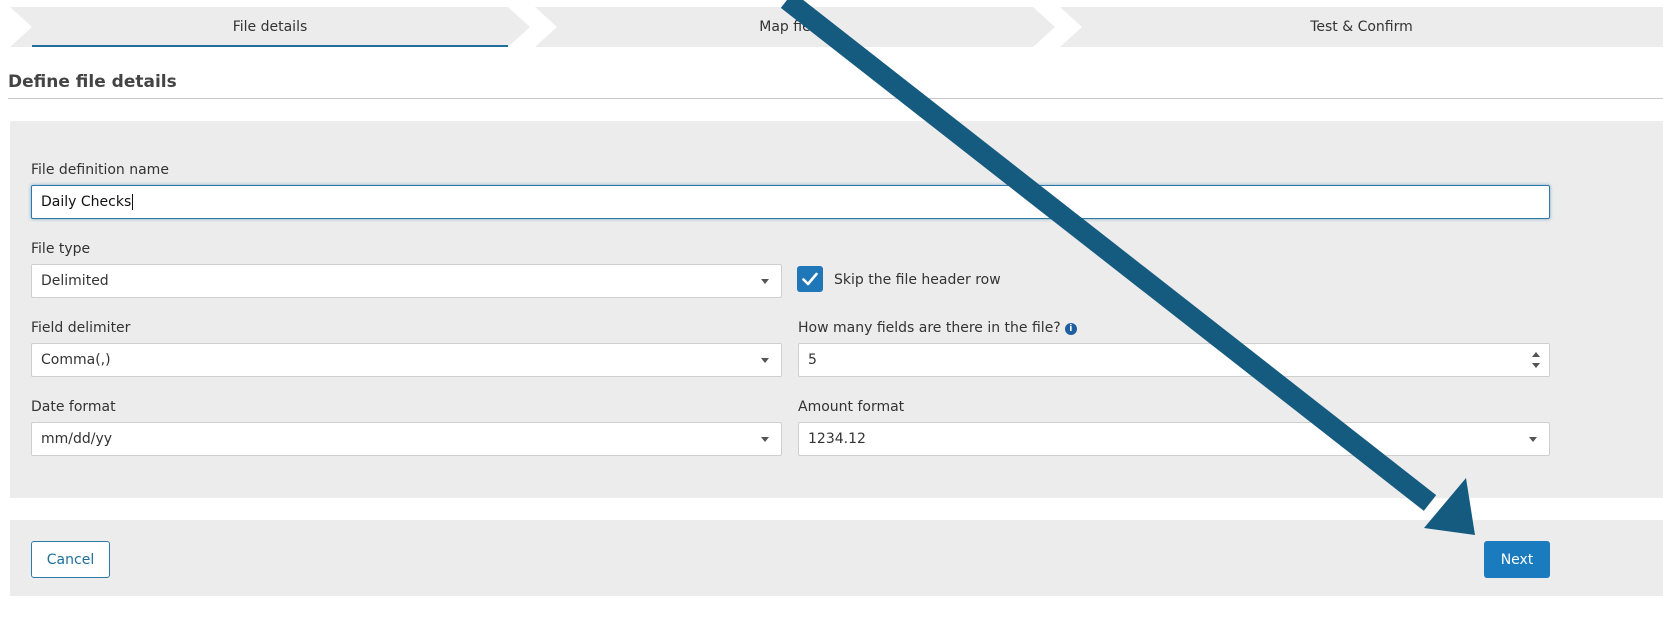 This screenshot has height=631, width=1663. I want to click on field-count-input: 5, so click(1174, 360).